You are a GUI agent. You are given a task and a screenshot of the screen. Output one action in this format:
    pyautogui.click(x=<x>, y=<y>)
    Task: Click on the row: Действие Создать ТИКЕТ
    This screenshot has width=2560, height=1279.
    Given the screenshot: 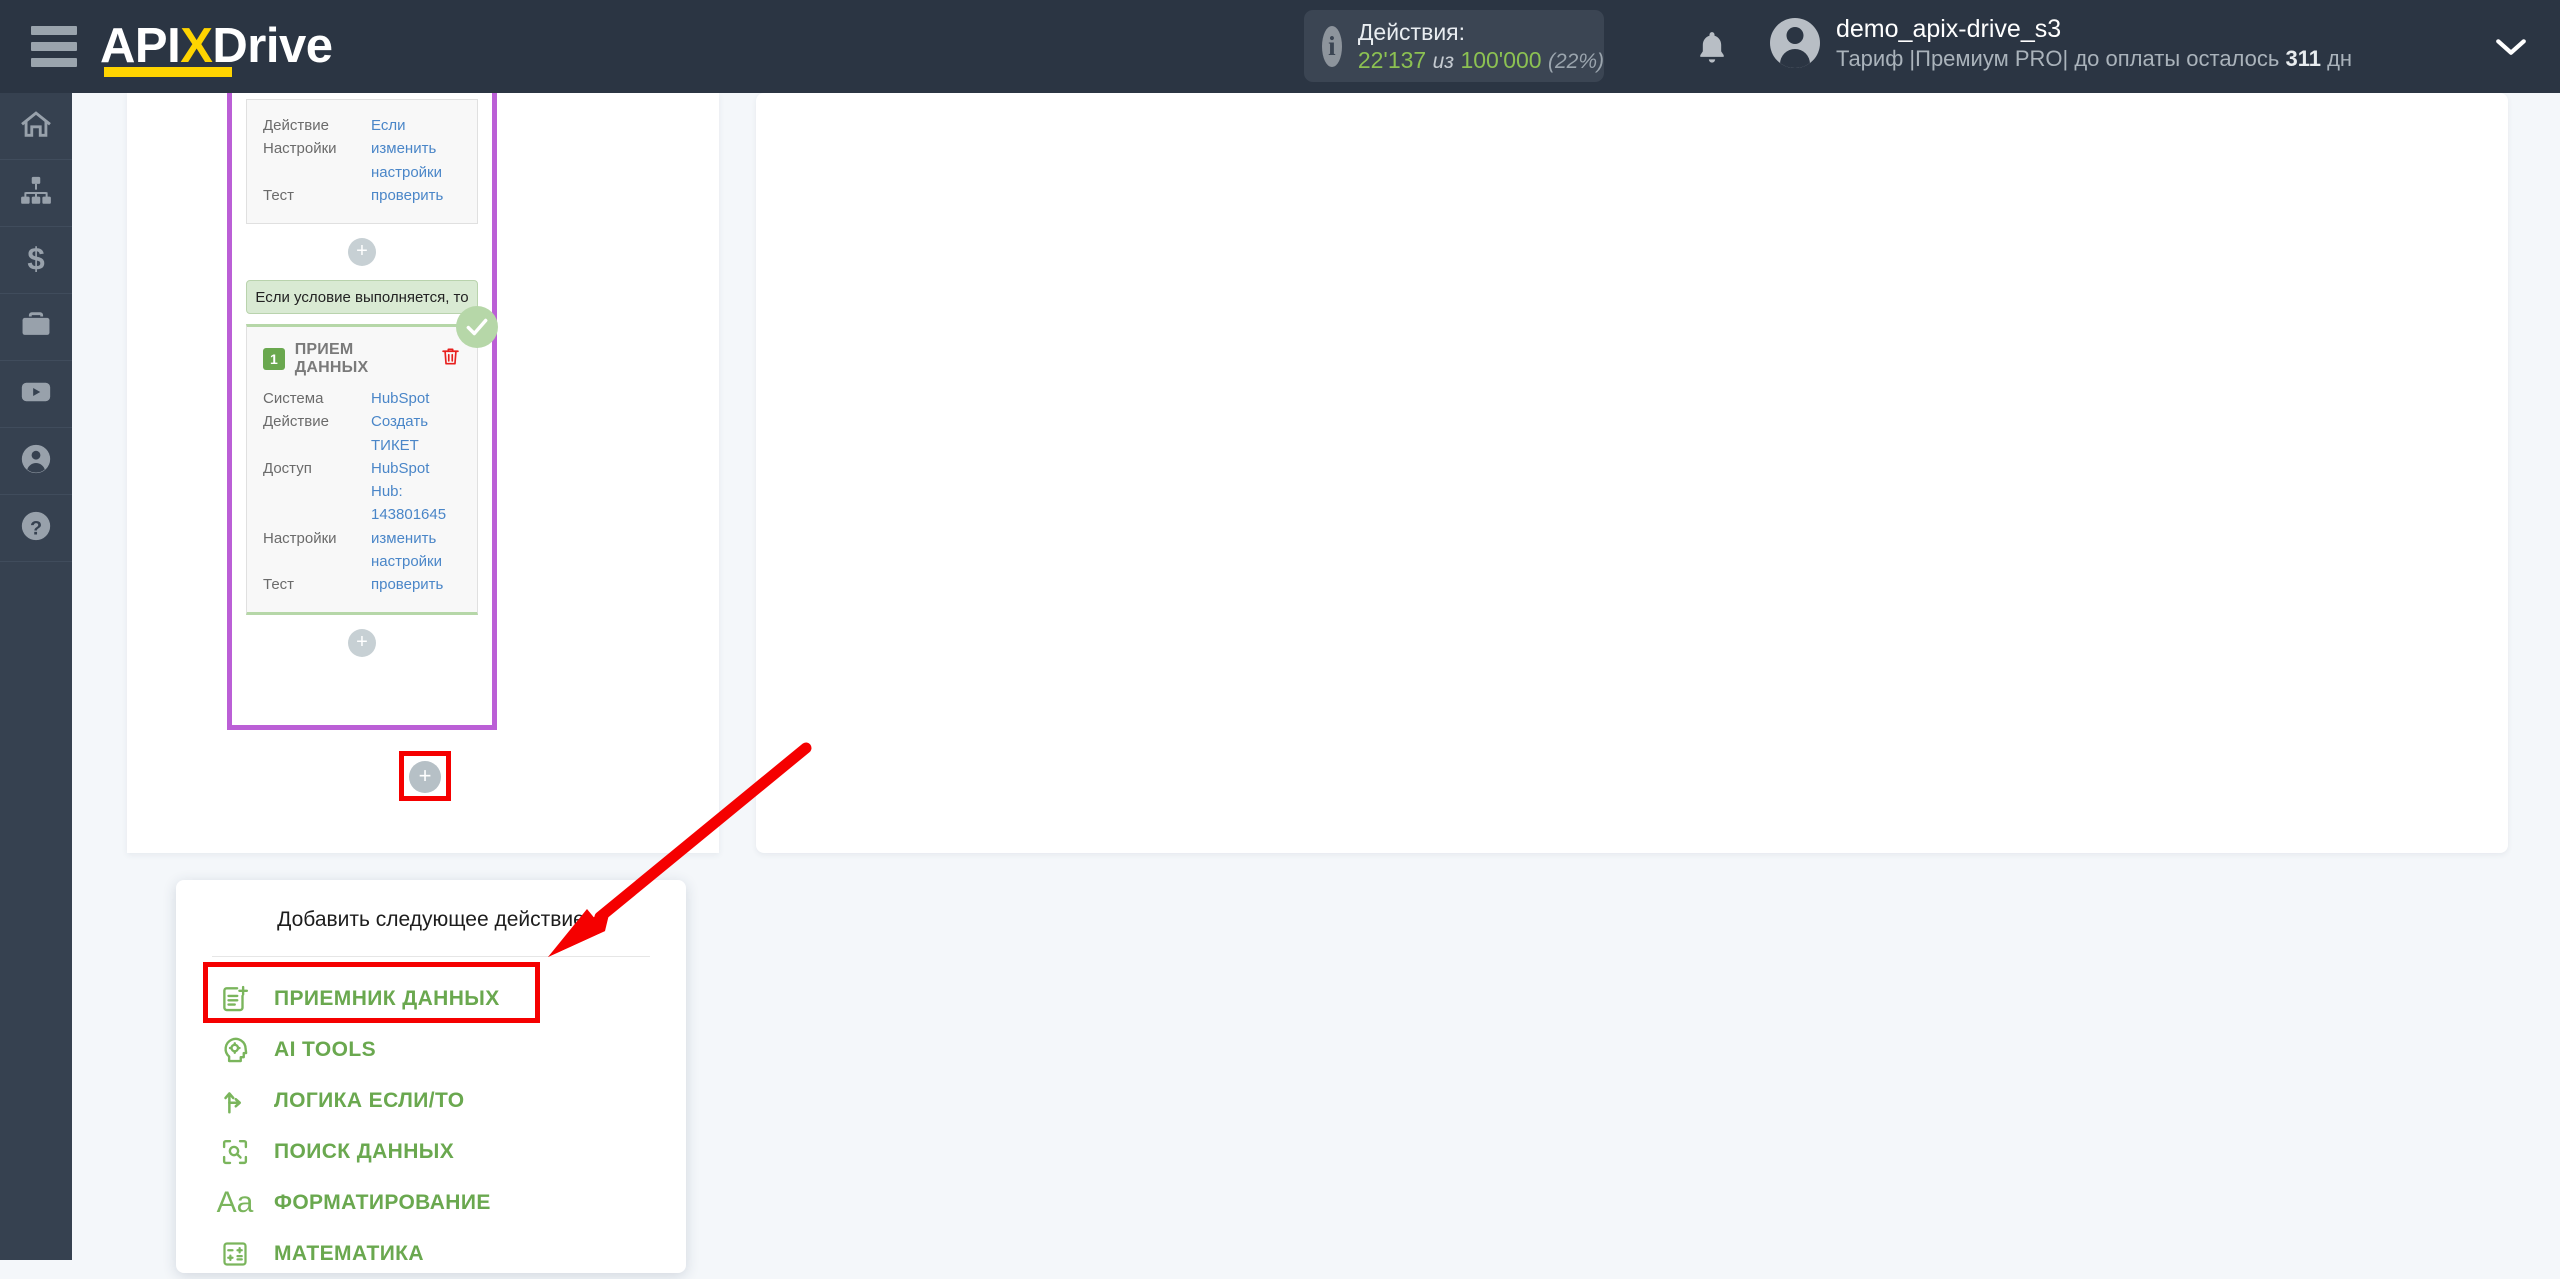 What is the action you would take?
    pyautogui.click(x=362, y=433)
    